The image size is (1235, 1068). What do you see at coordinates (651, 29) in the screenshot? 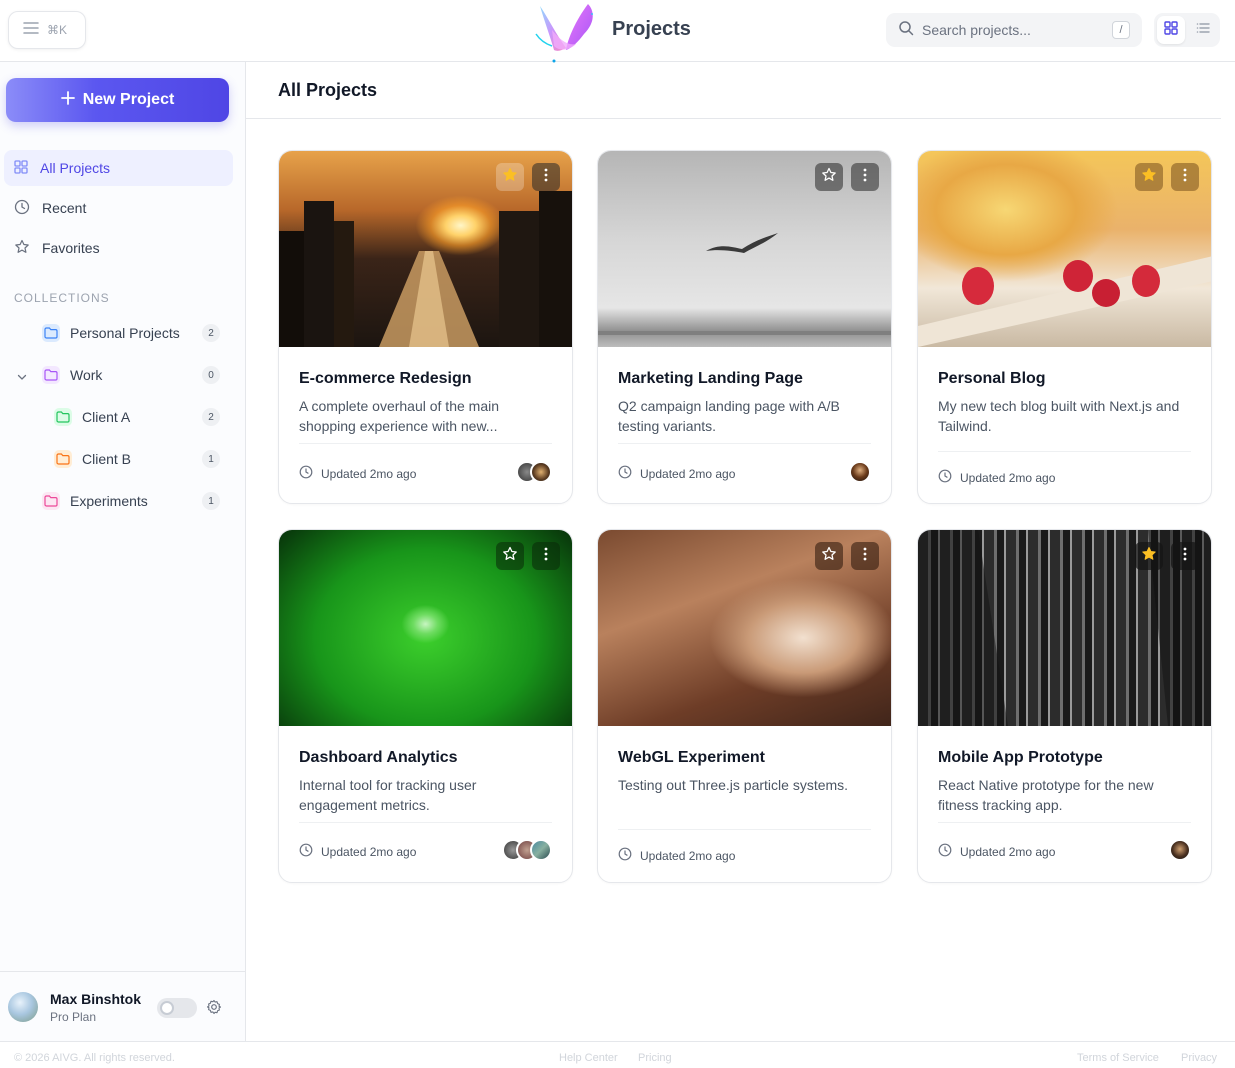
I see `app-title: Projects` at bounding box center [651, 29].